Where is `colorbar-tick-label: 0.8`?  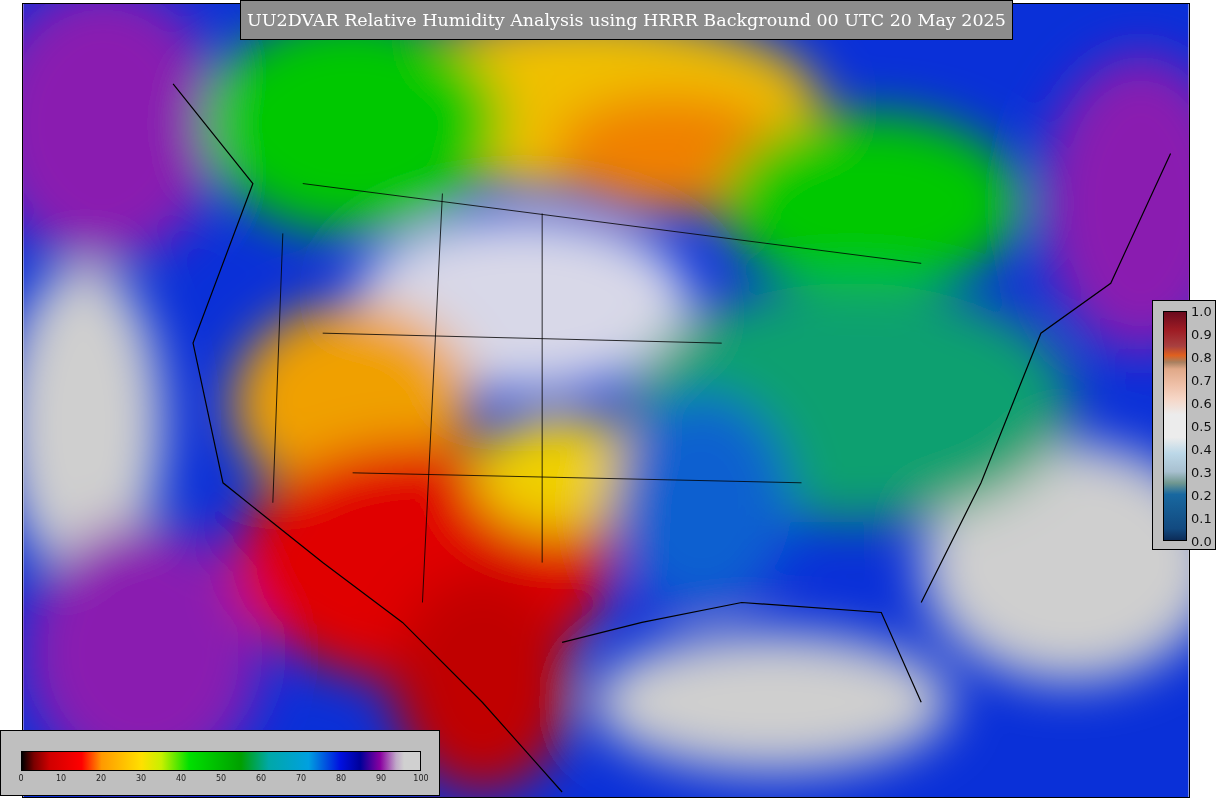
colorbar-tick-label: 0.8 is located at coordinates (1201, 357).